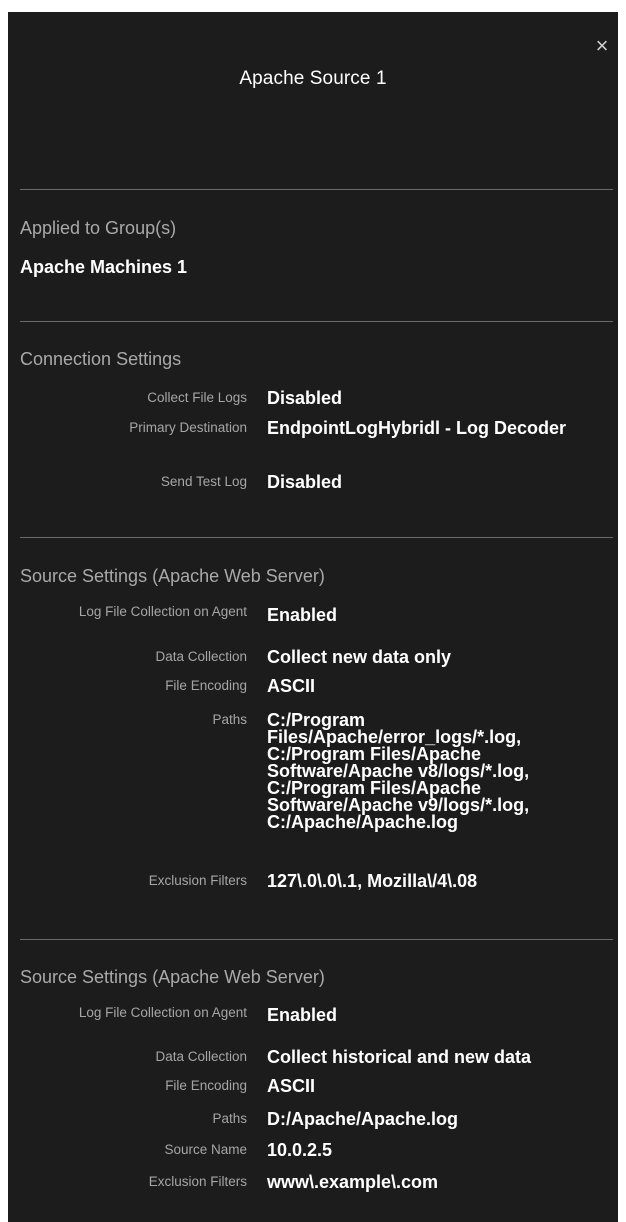  What do you see at coordinates (205, 1149) in the screenshot?
I see `setting-label: Source Name` at bounding box center [205, 1149].